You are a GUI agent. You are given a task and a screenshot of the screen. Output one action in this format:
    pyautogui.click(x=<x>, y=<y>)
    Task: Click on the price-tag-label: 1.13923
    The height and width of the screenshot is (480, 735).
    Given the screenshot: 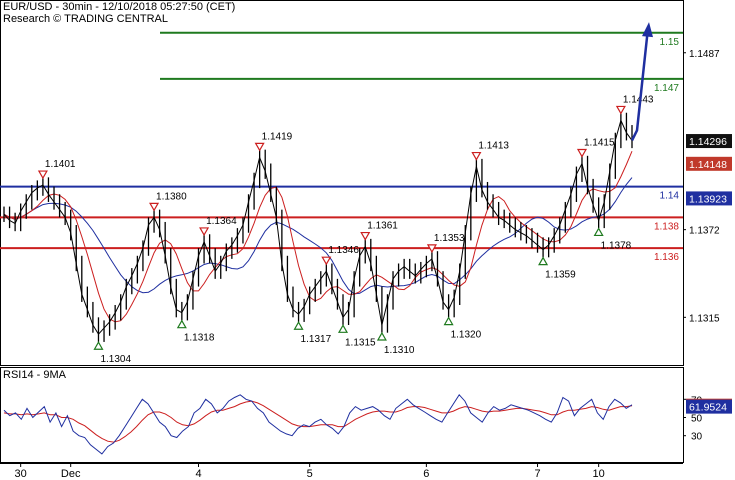 What is the action you would take?
    pyautogui.click(x=708, y=199)
    